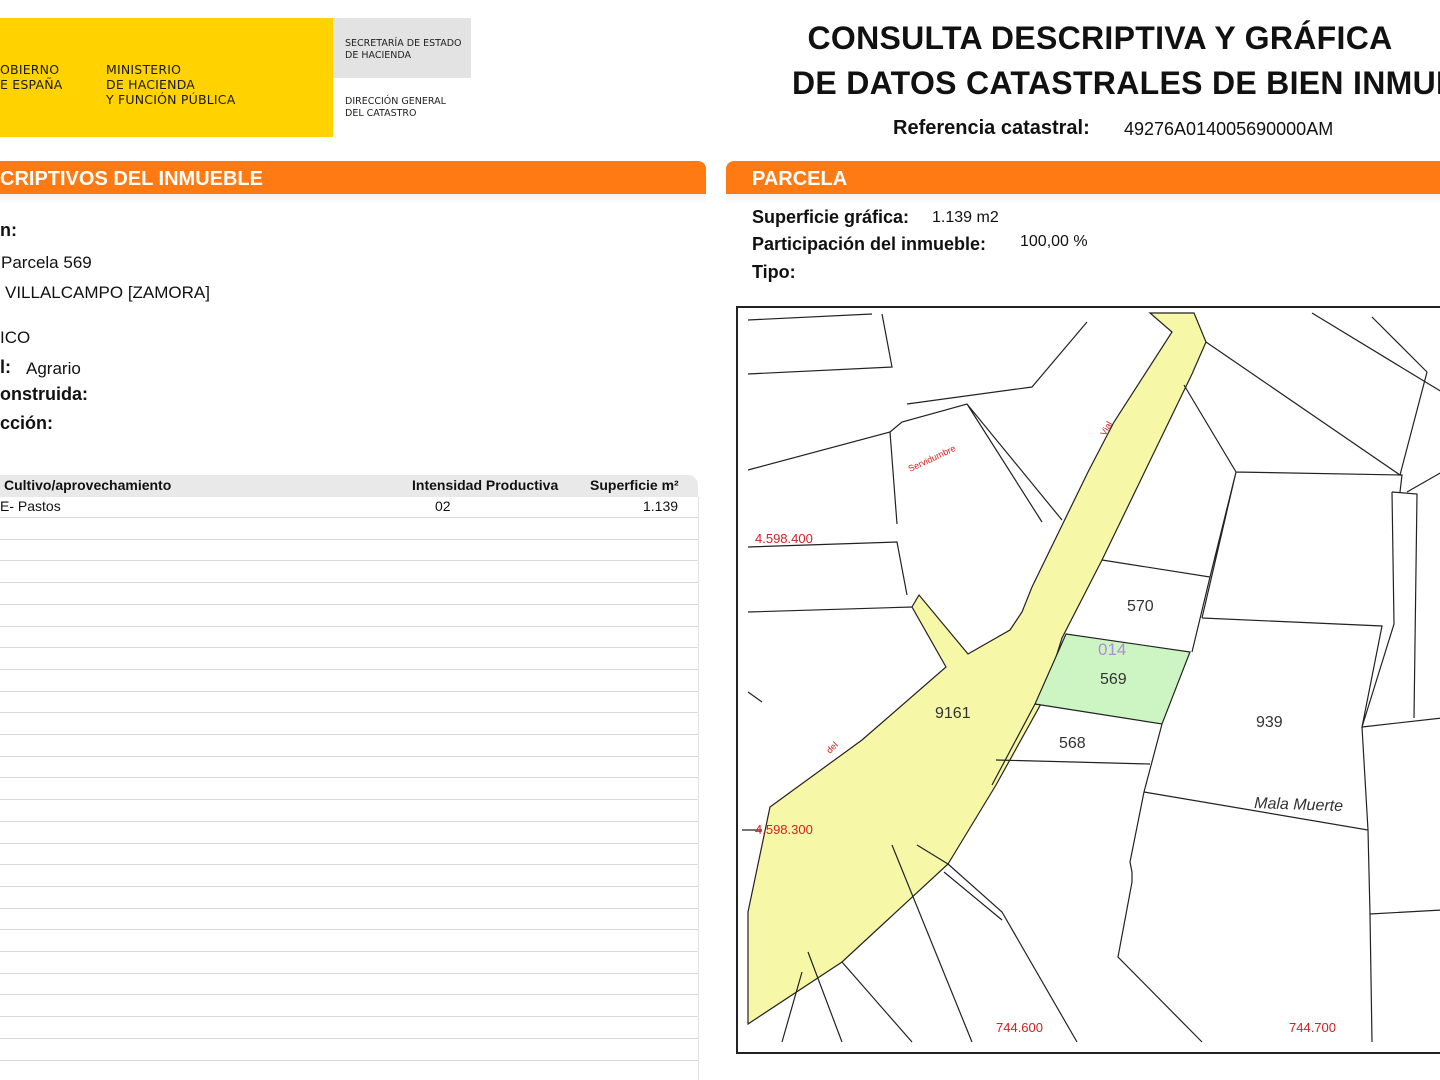 Image resolution: width=1440 pixels, height=1080 pixels. I want to click on parcel-label-9161: 9161, so click(953, 713).